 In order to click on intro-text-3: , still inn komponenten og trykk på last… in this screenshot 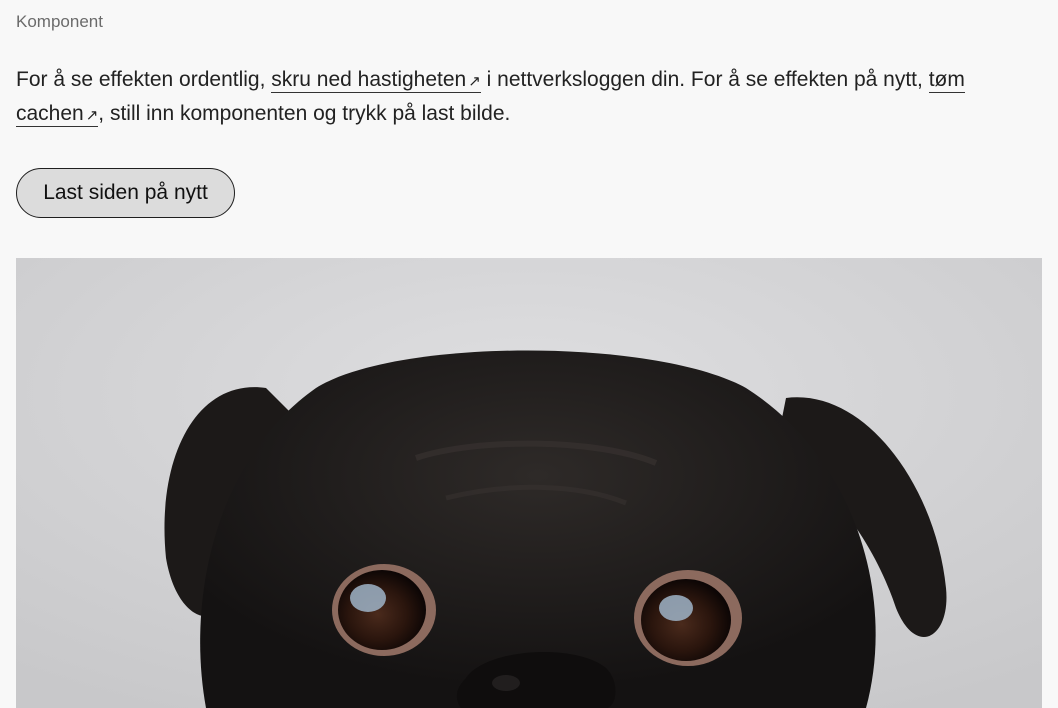, I will do `click(304, 113)`.